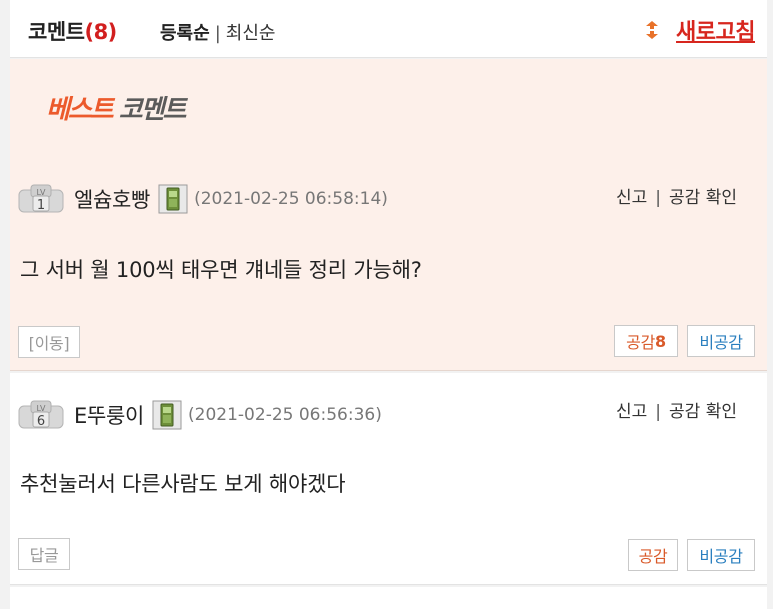 The image size is (773, 609). I want to click on comment-text: 추천눌러서 다른사람도 보게 해야겠다, so click(183, 484).